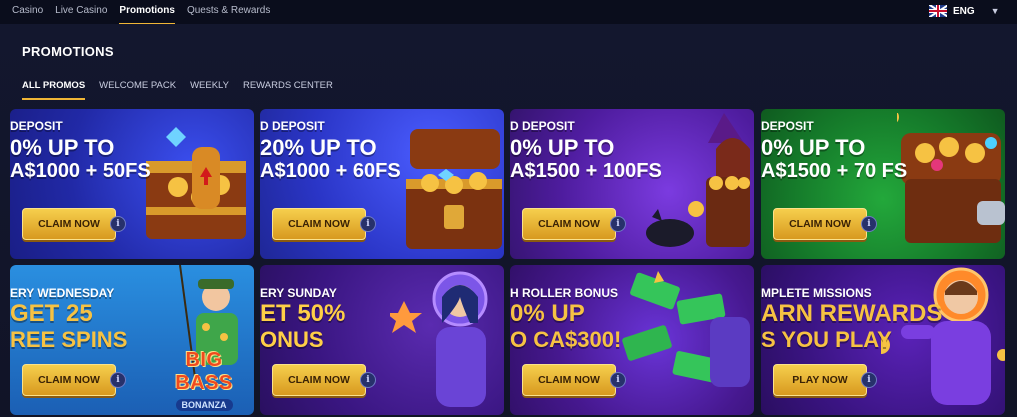 This screenshot has width=1017, height=417. What do you see at coordinates (382, 340) in the screenshot?
I see `promo-card-sunday: ERY SUNDAY ET 50% ONUS CLAIM NOW i` at bounding box center [382, 340].